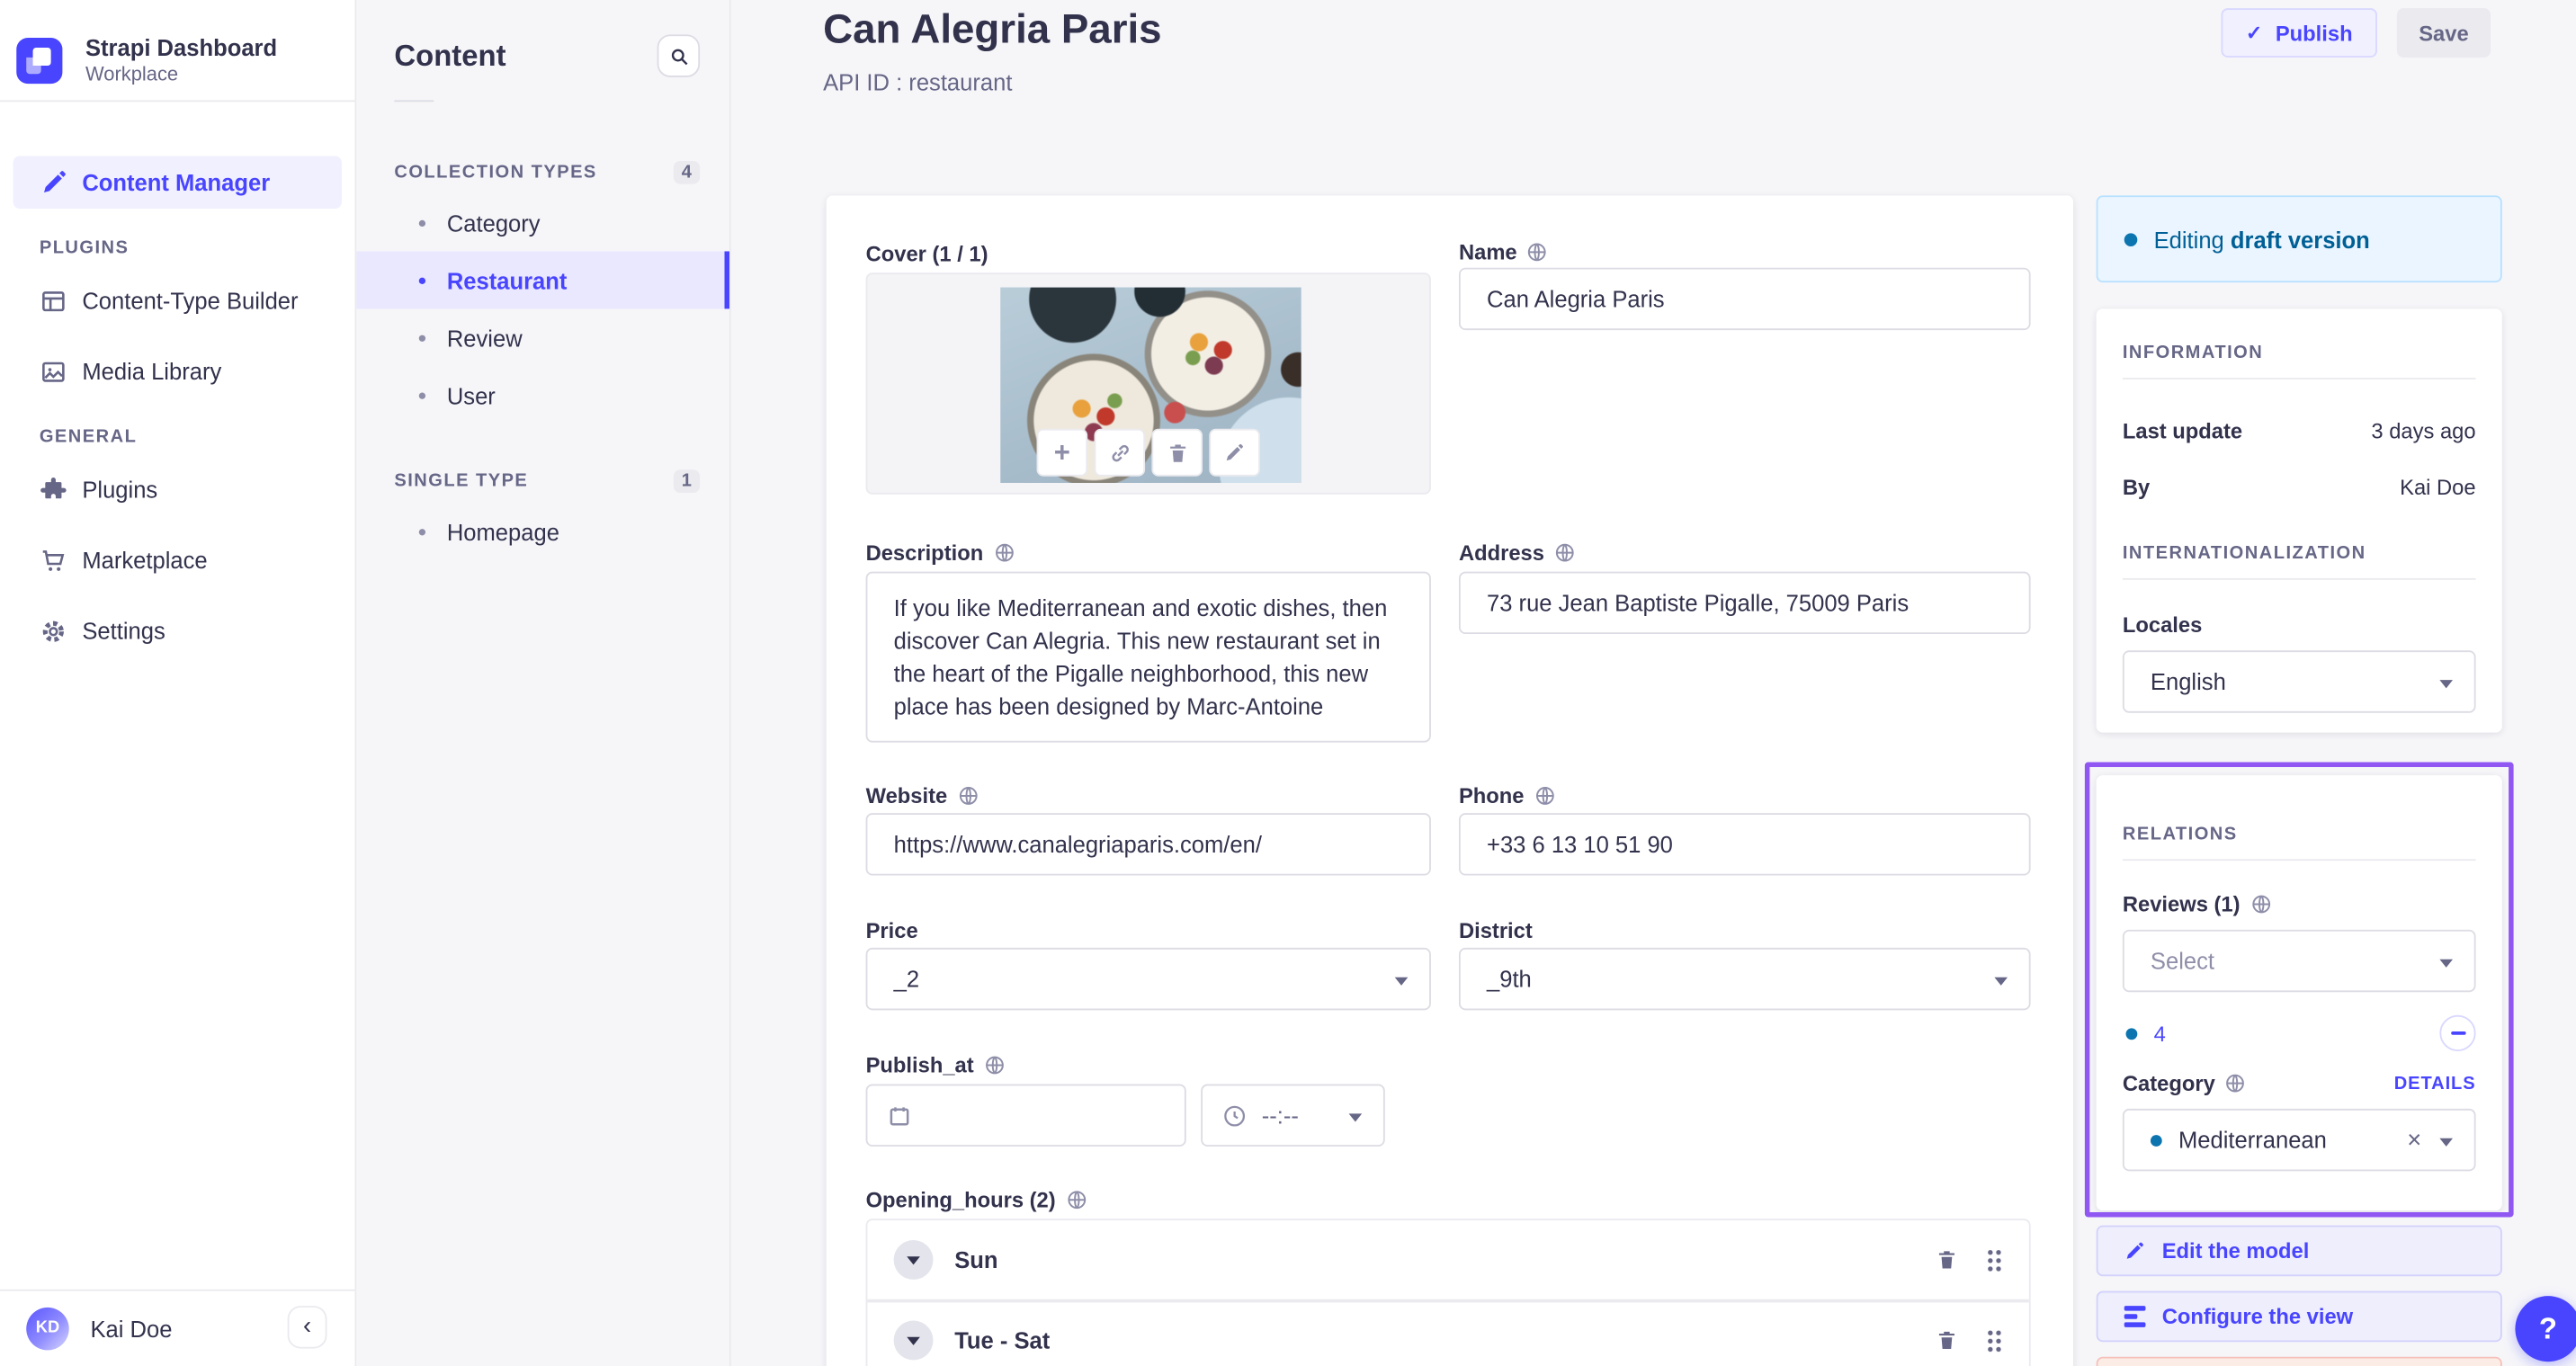 This screenshot has height=1366, width=2576. What do you see at coordinates (2314, 33) in the screenshot?
I see `publish-label: Publish` at bounding box center [2314, 33].